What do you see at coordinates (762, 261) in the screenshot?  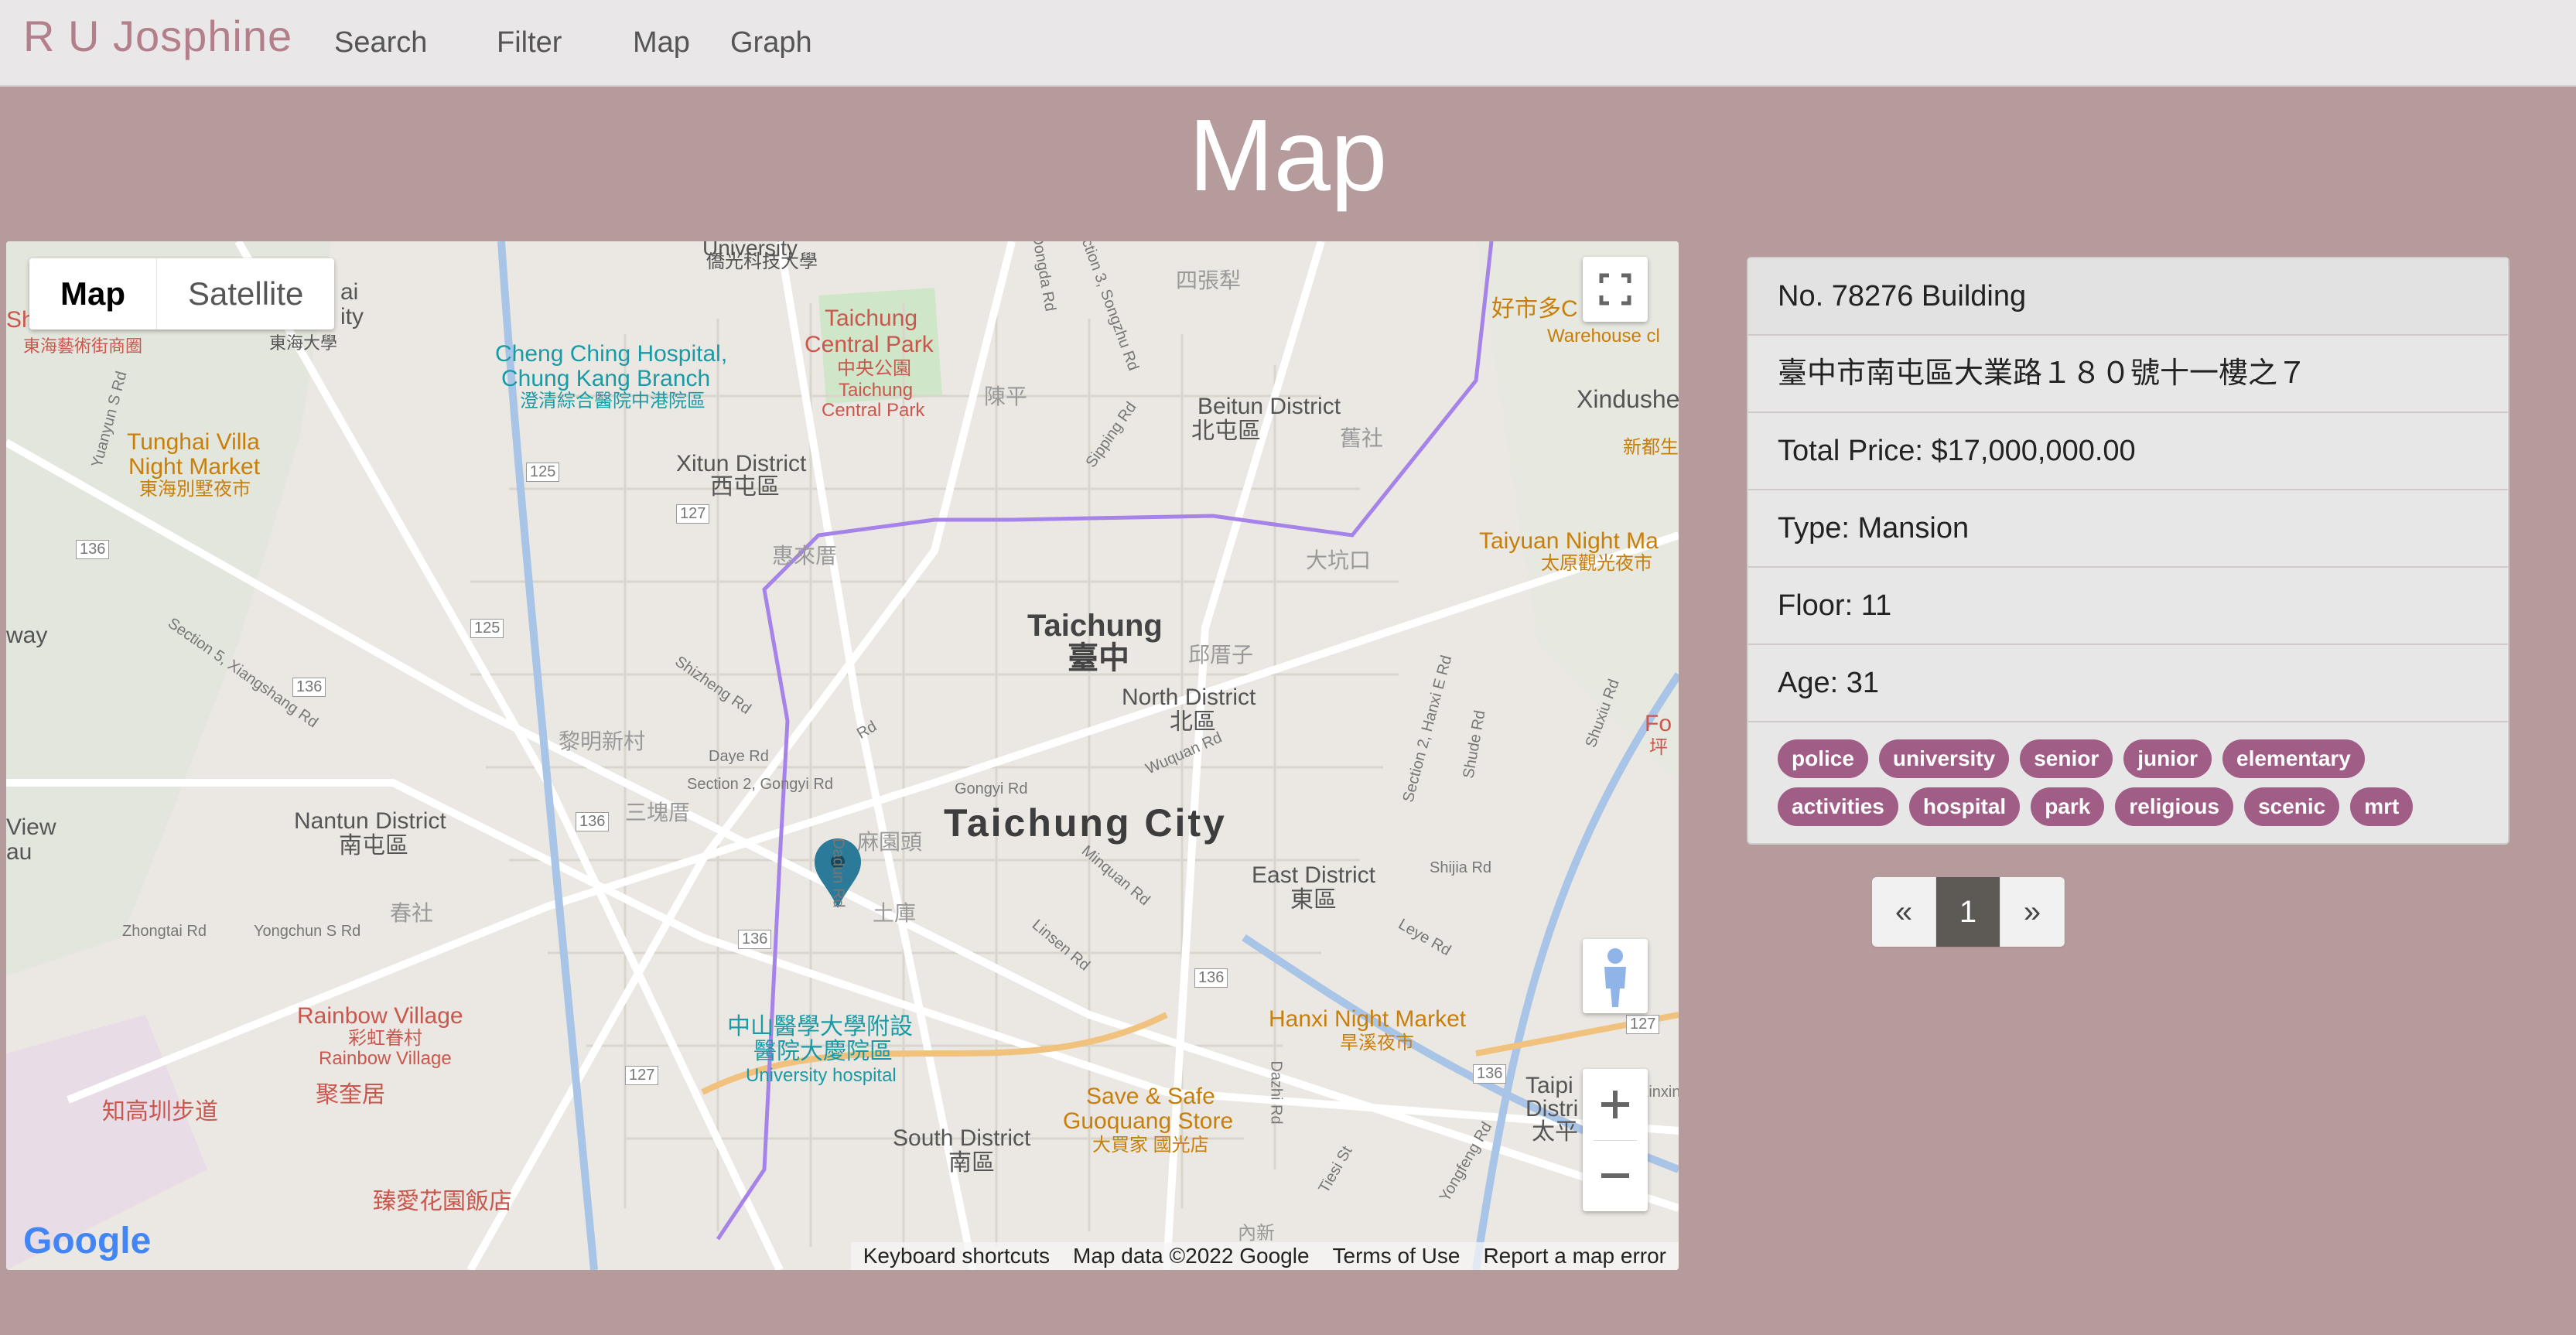 I see `map-label: 僑光科技大學` at bounding box center [762, 261].